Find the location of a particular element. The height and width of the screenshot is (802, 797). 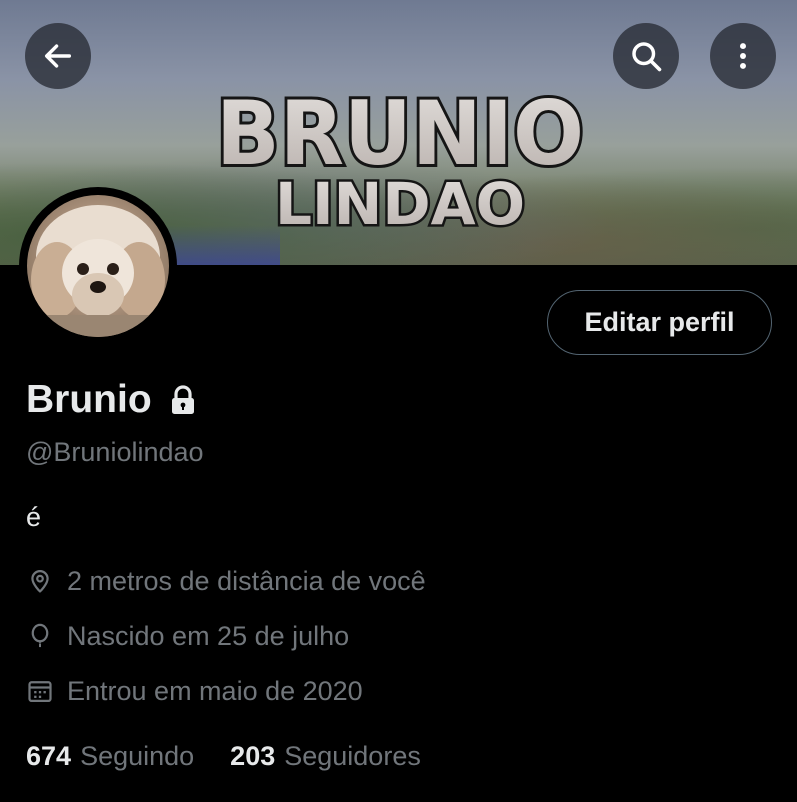

search-icon is located at coordinates (647, 57).